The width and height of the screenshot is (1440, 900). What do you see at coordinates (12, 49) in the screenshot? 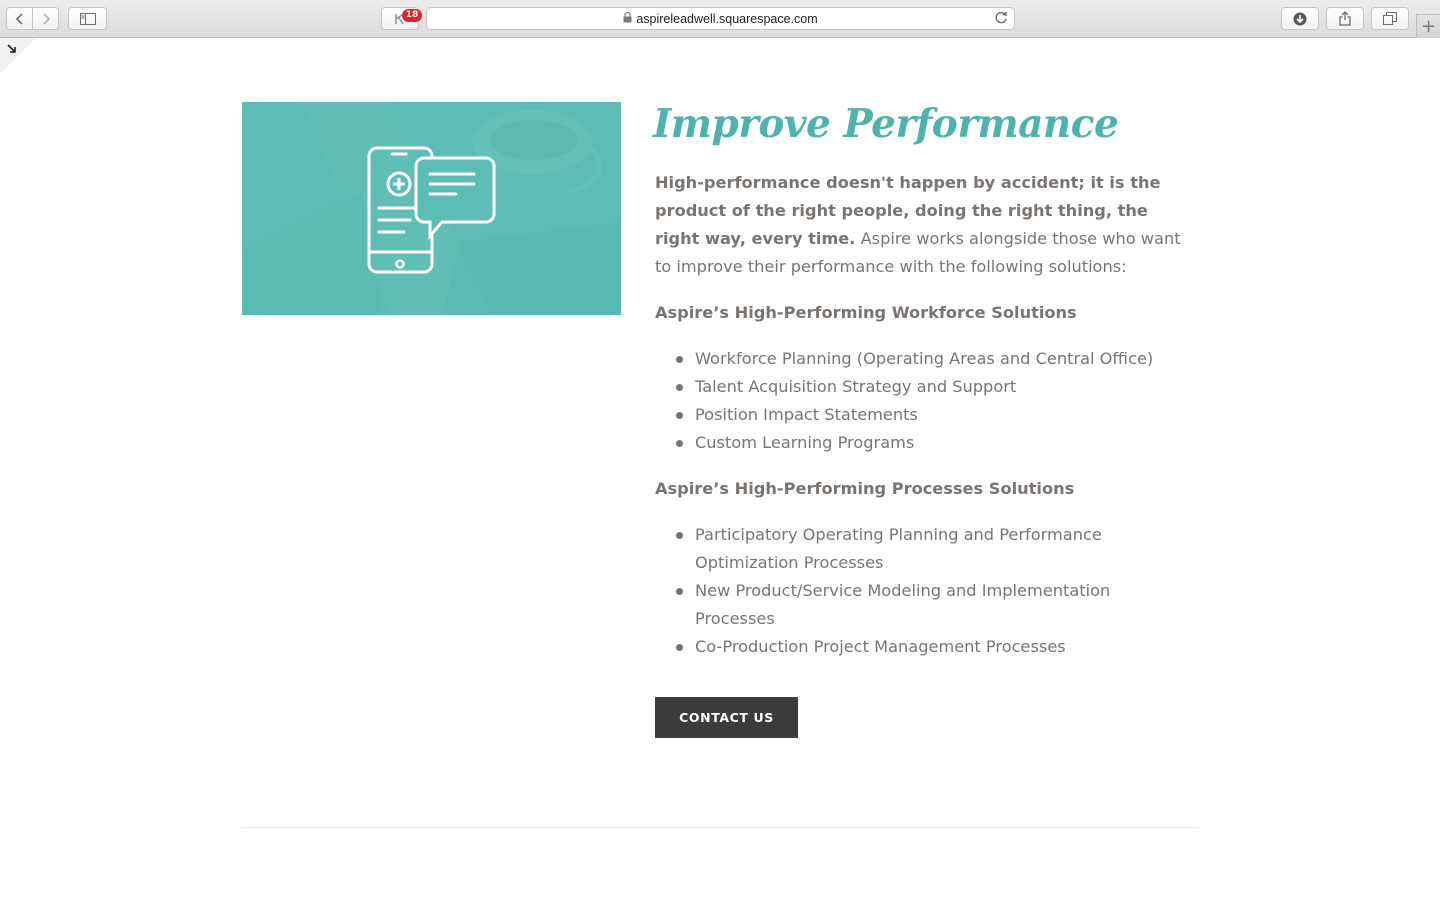
I see `expand-arrow-icon` at bounding box center [12, 49].